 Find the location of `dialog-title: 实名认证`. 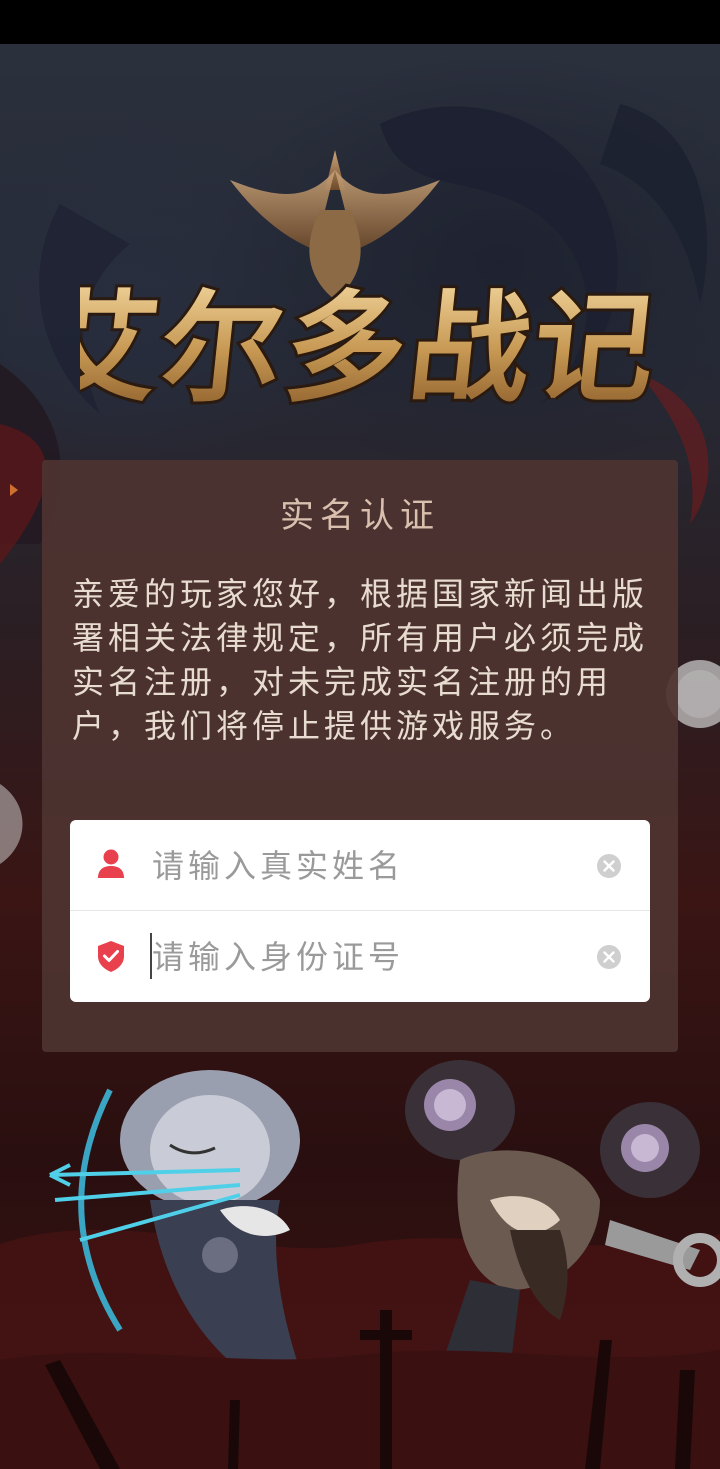

dialog-title: 实名认证 is located at coordinates (360, 516).